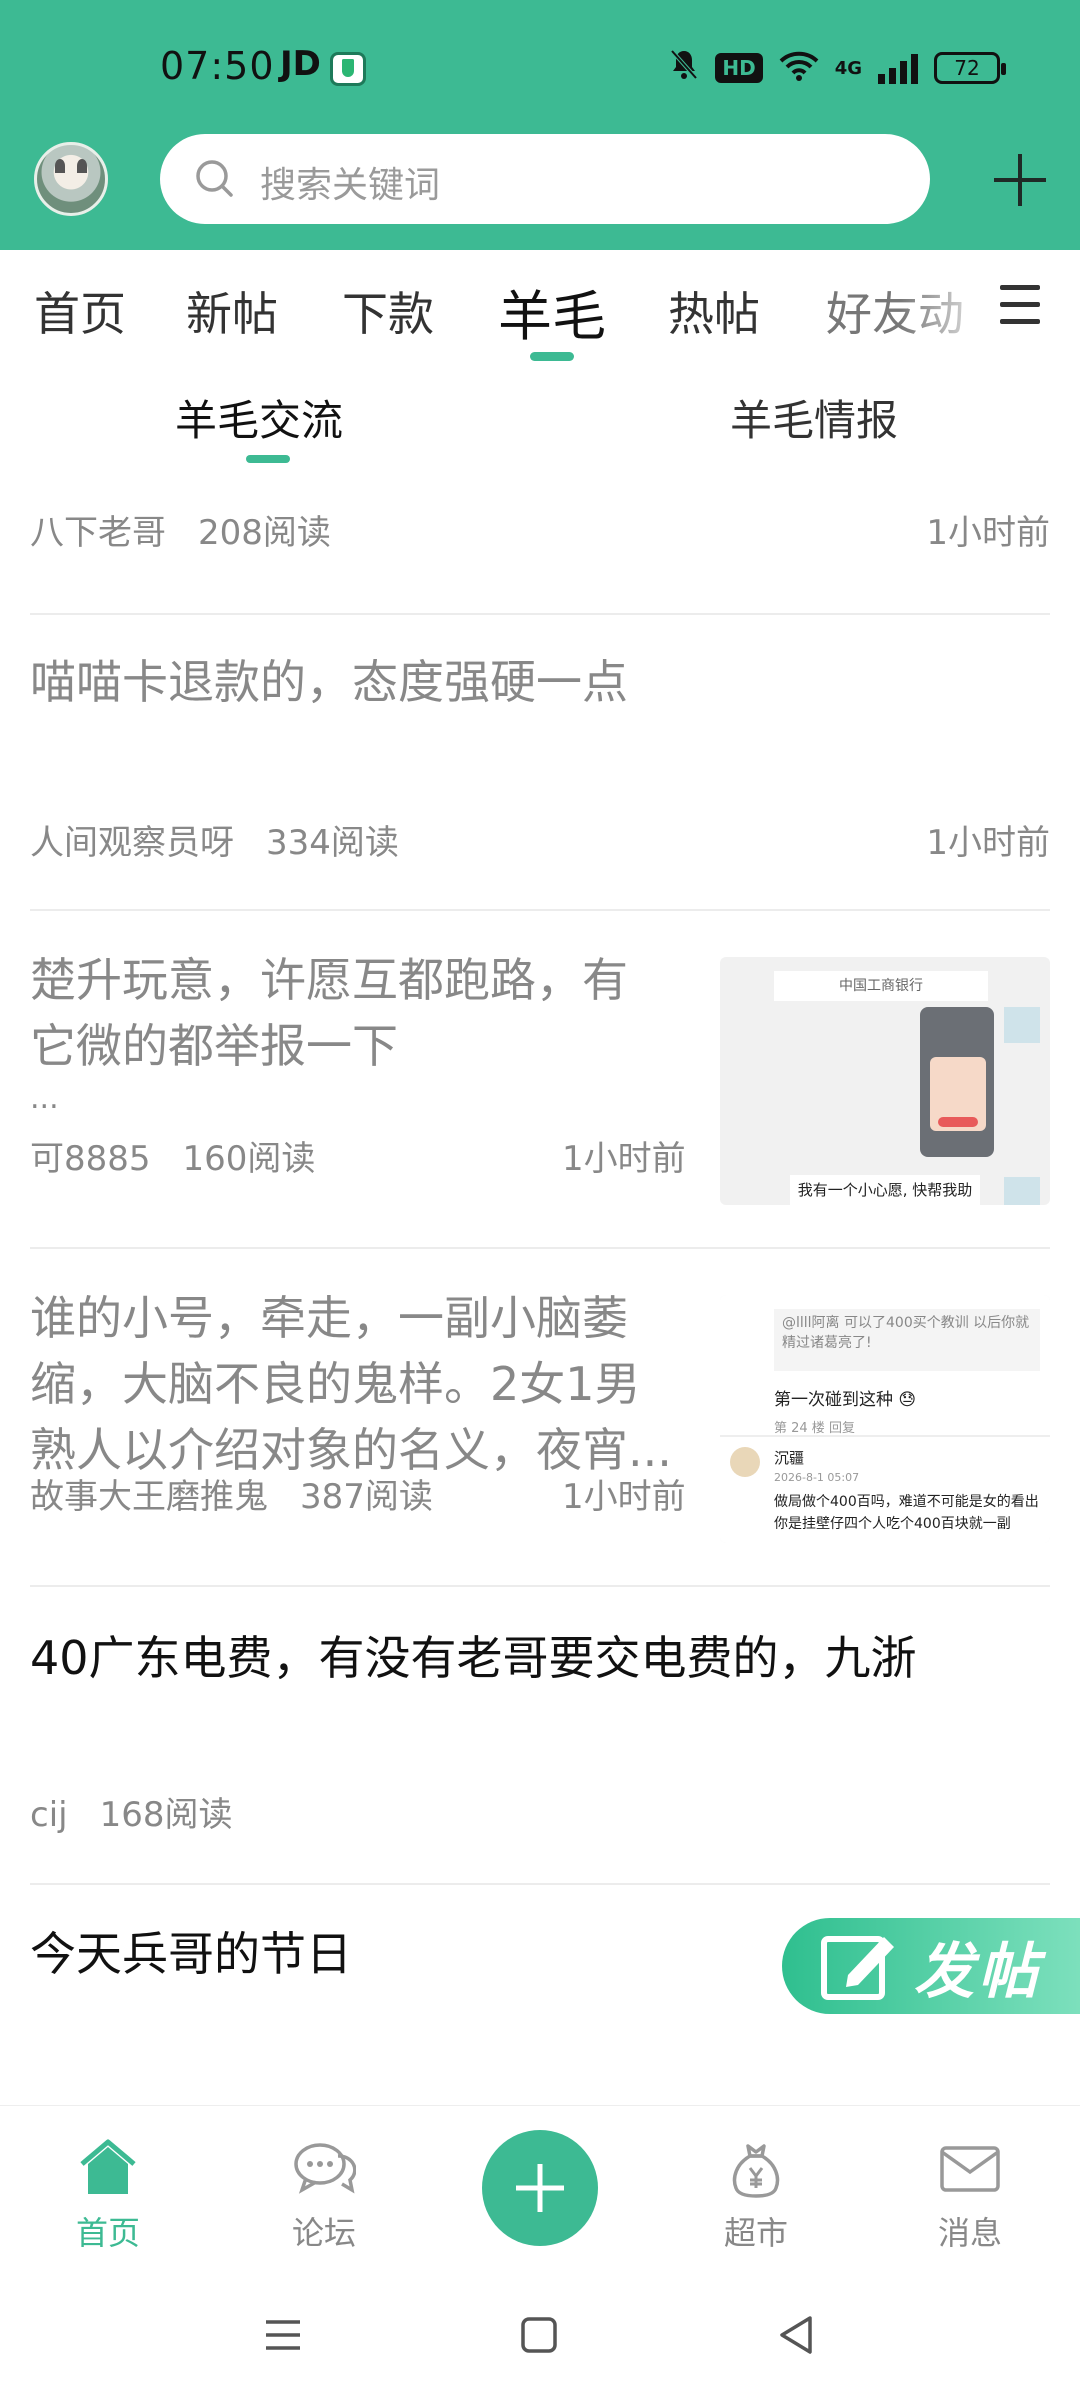  Describe the element at coordinates (540, 1736) in the screenshot. I see `list-item: 40广东电费，有没有老哥要交电费的，九浙 cij 168阅读` at that location.